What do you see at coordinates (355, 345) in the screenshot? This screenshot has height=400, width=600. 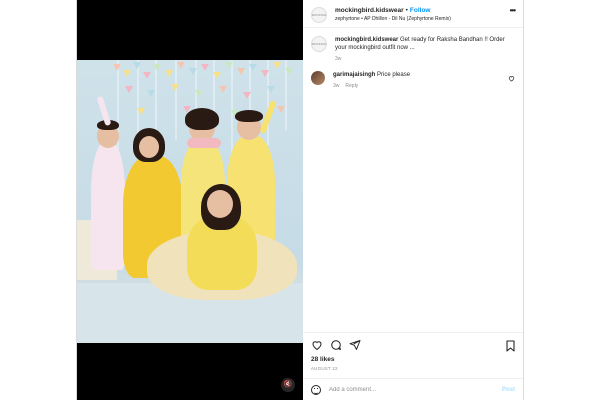 I see `share-icon` at bounding box center [355, 345].